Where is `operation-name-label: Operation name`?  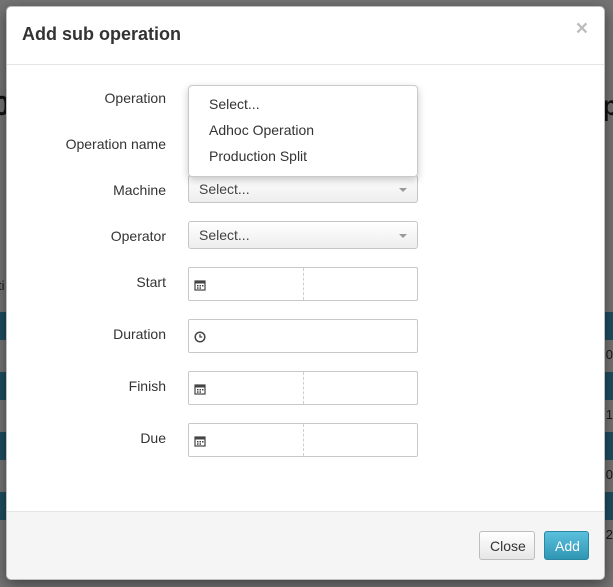 operation-name-label: Operation name is located at coordinates (115, 144).